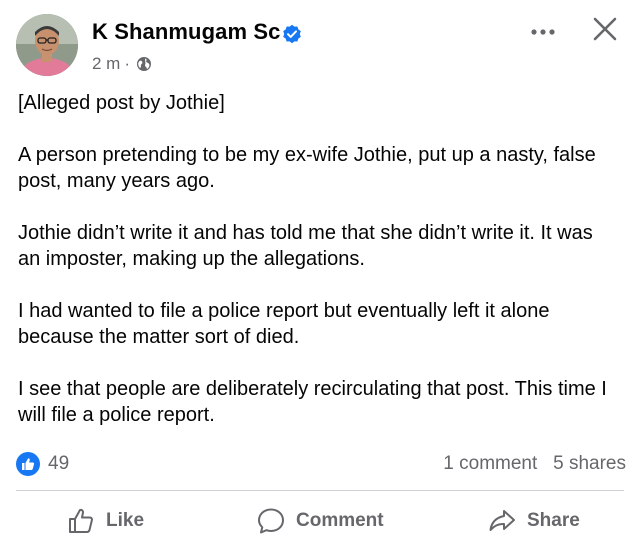 This screenshot has width=640, height=546. I want to click on engagement-counts: 1 comment 5 shares, so click(534, 464).